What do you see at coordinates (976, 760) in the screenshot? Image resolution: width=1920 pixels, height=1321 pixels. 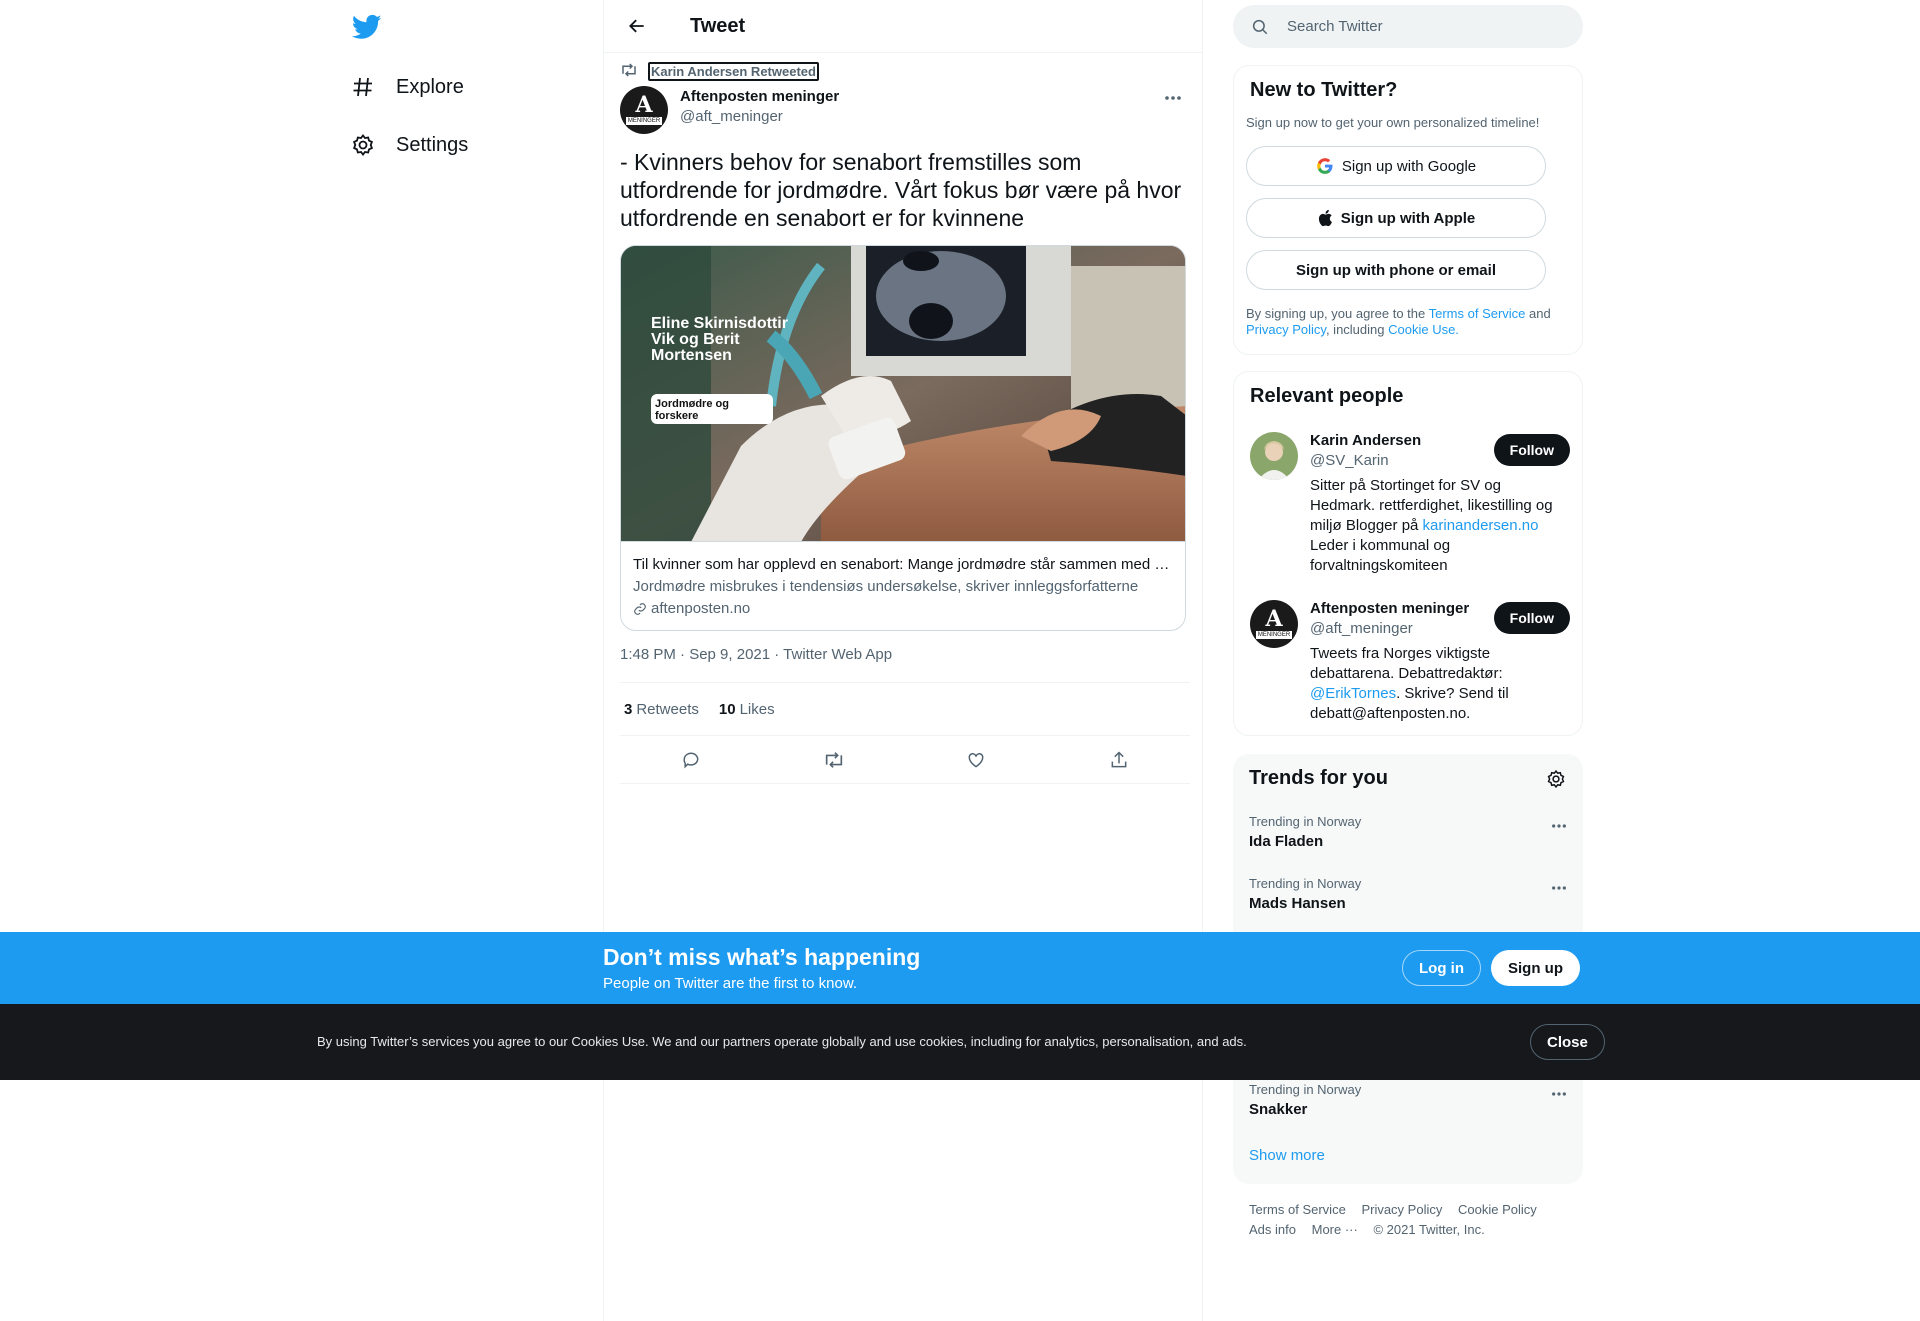 I see `like-heart-icon` at bounding box center [976, 760].